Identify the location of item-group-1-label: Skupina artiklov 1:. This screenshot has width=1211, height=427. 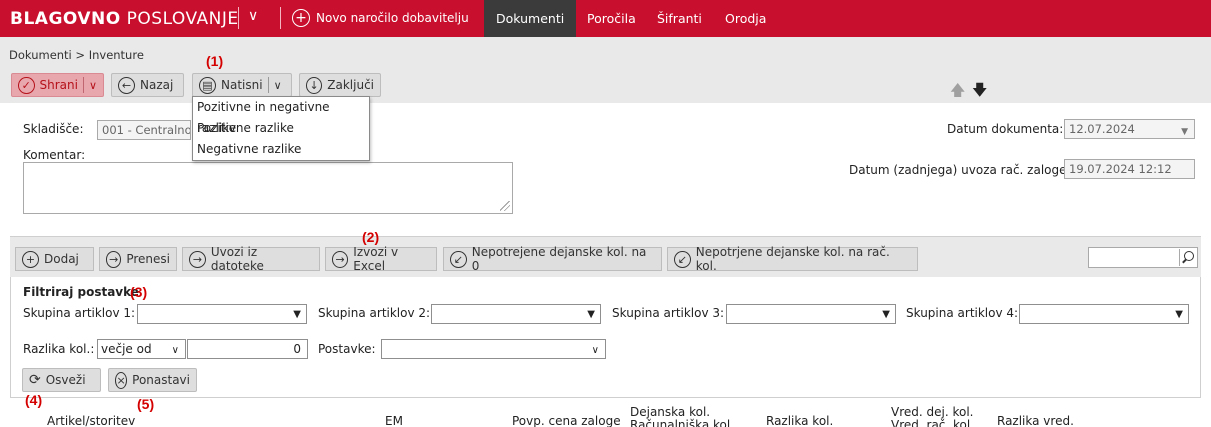
(79, 313).